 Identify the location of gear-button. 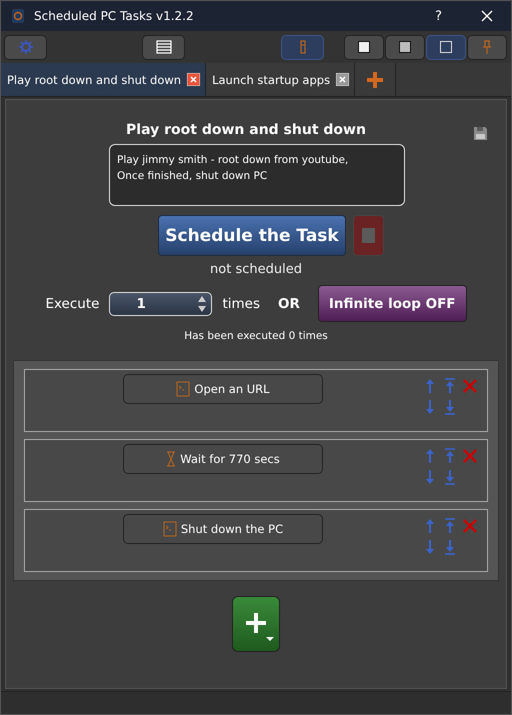
(25, 47).